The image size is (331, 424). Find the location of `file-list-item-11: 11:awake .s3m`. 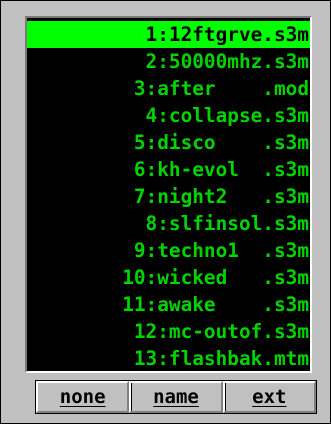

file-list-item-11: 11:awake .s3m is located at coordinates (168, 304).